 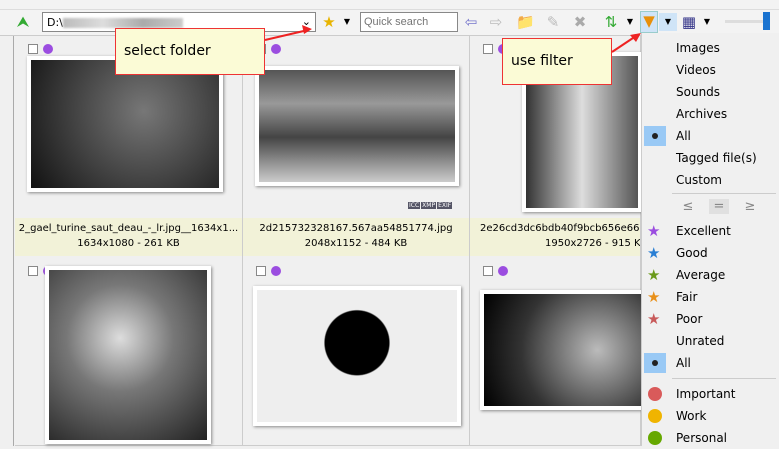 I want to click on menu-item-sounds: Sounds, so click(x=710, y=92).